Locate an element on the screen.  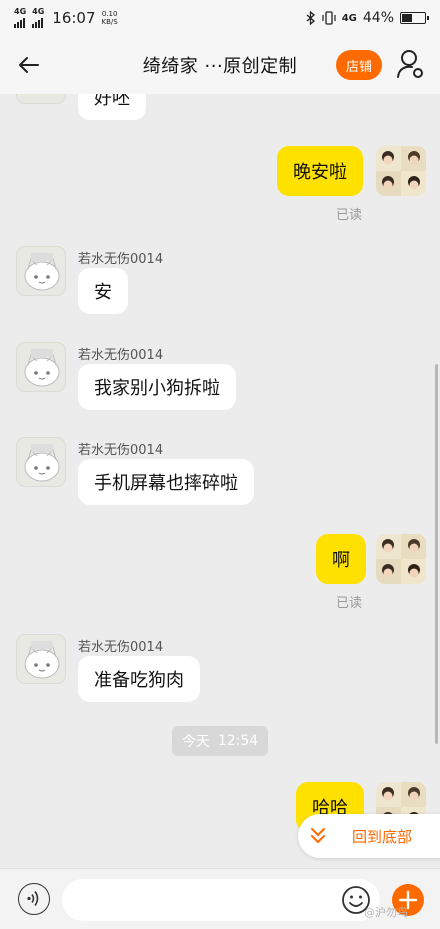
back-to-bottom-button: 回到底部 is located at coordinates (369, 836).